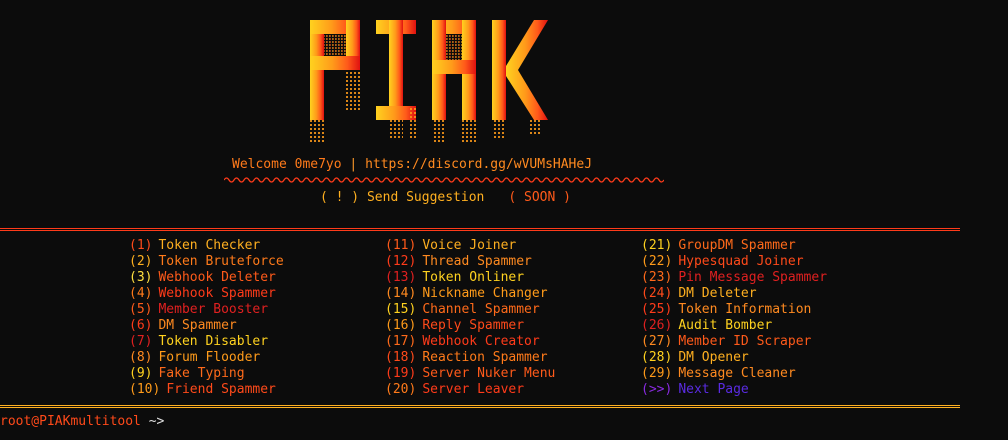  I want to click on menu-item-label: Thread Spammer, so click(477, 261).